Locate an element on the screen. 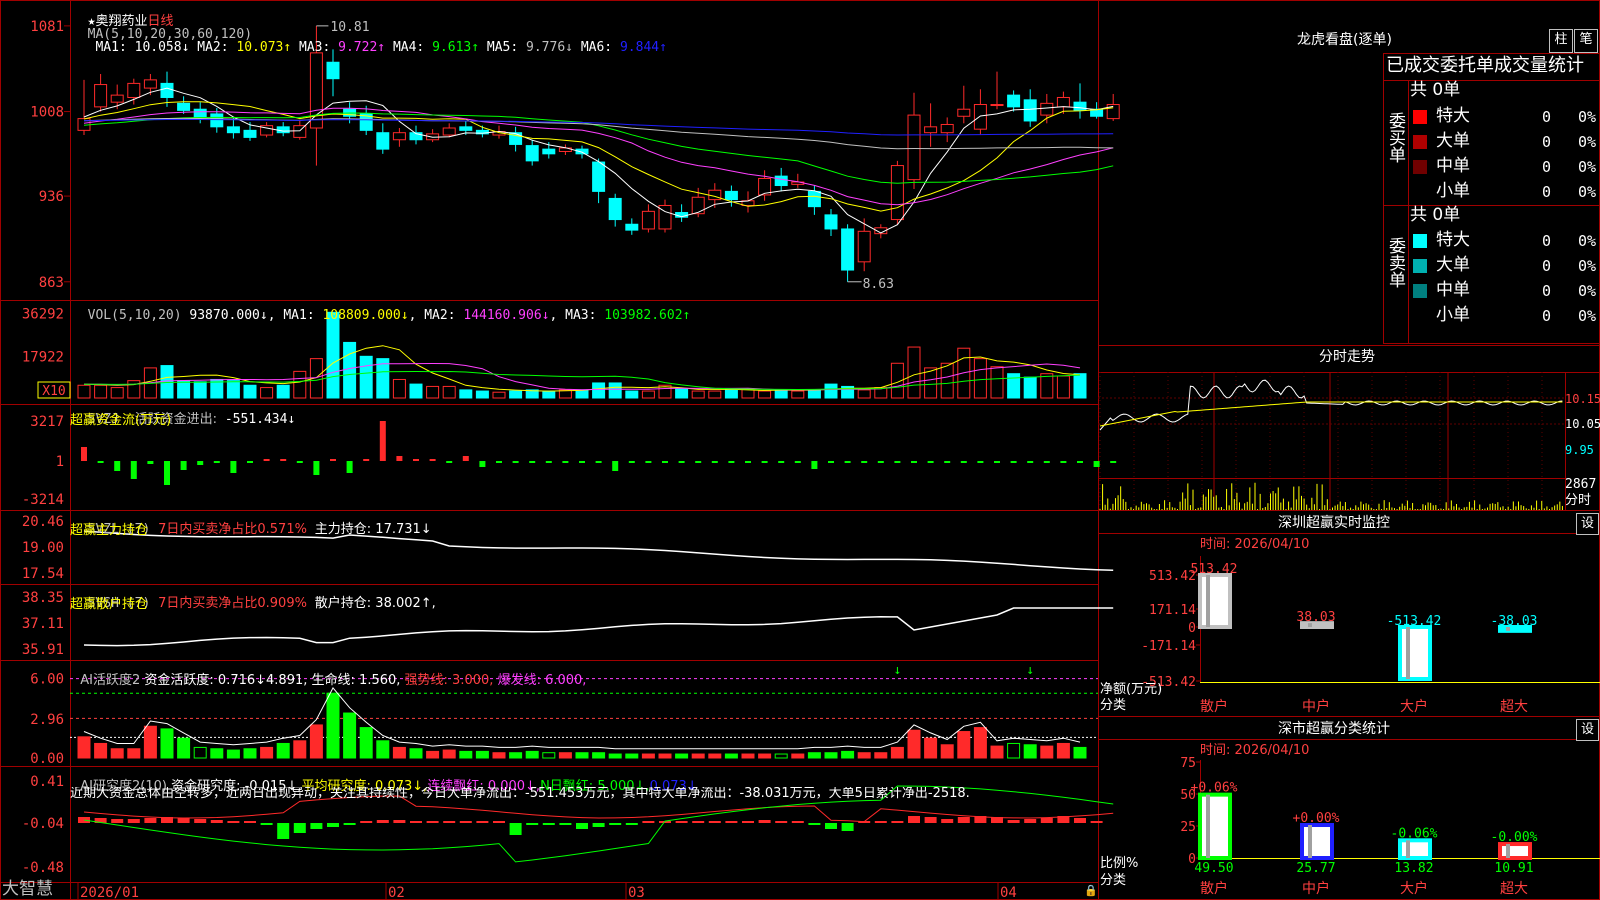  ma-name-2: MA2: is located at coordinates (213, 47).